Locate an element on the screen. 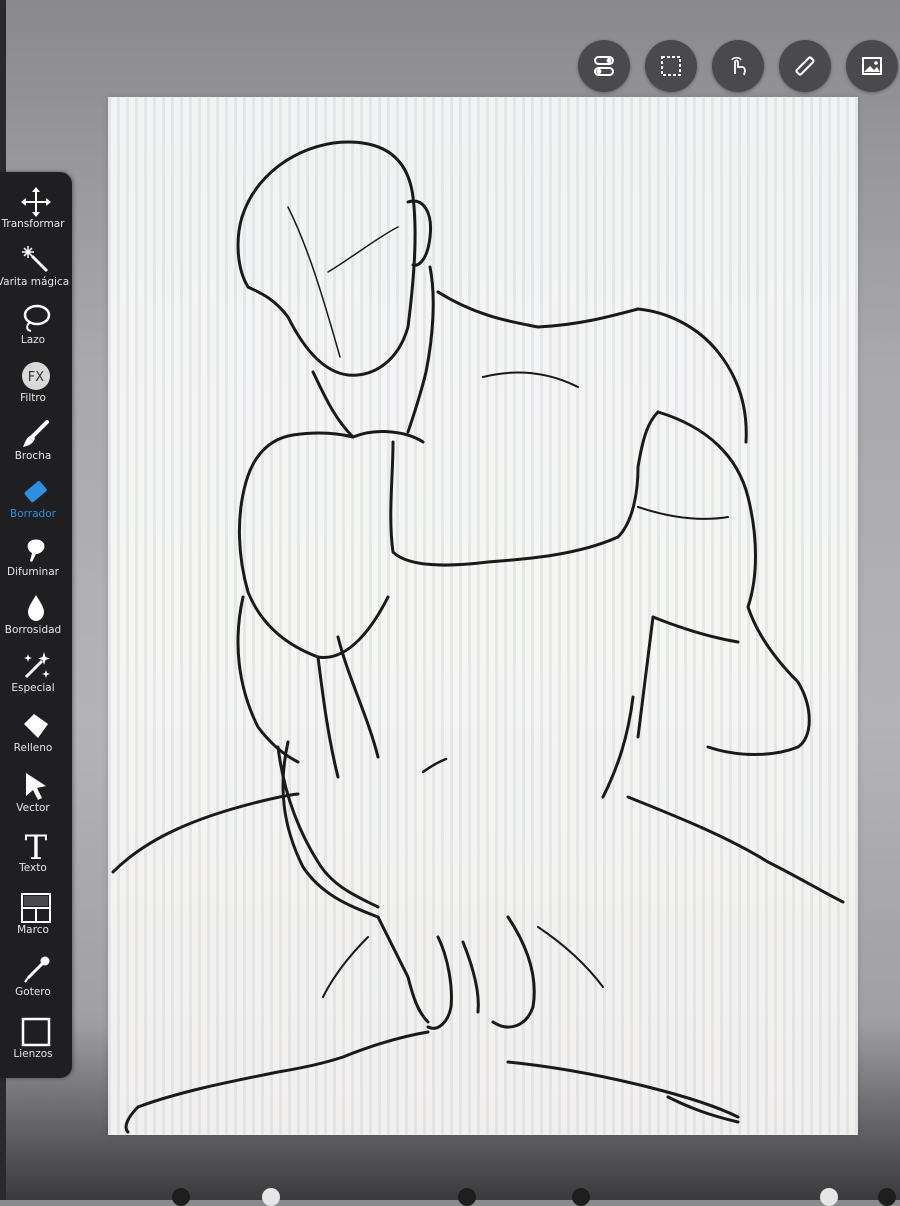 This screenshot has width=900, height=1206. tool-marco: Marco is located at coordinates (36, 919).